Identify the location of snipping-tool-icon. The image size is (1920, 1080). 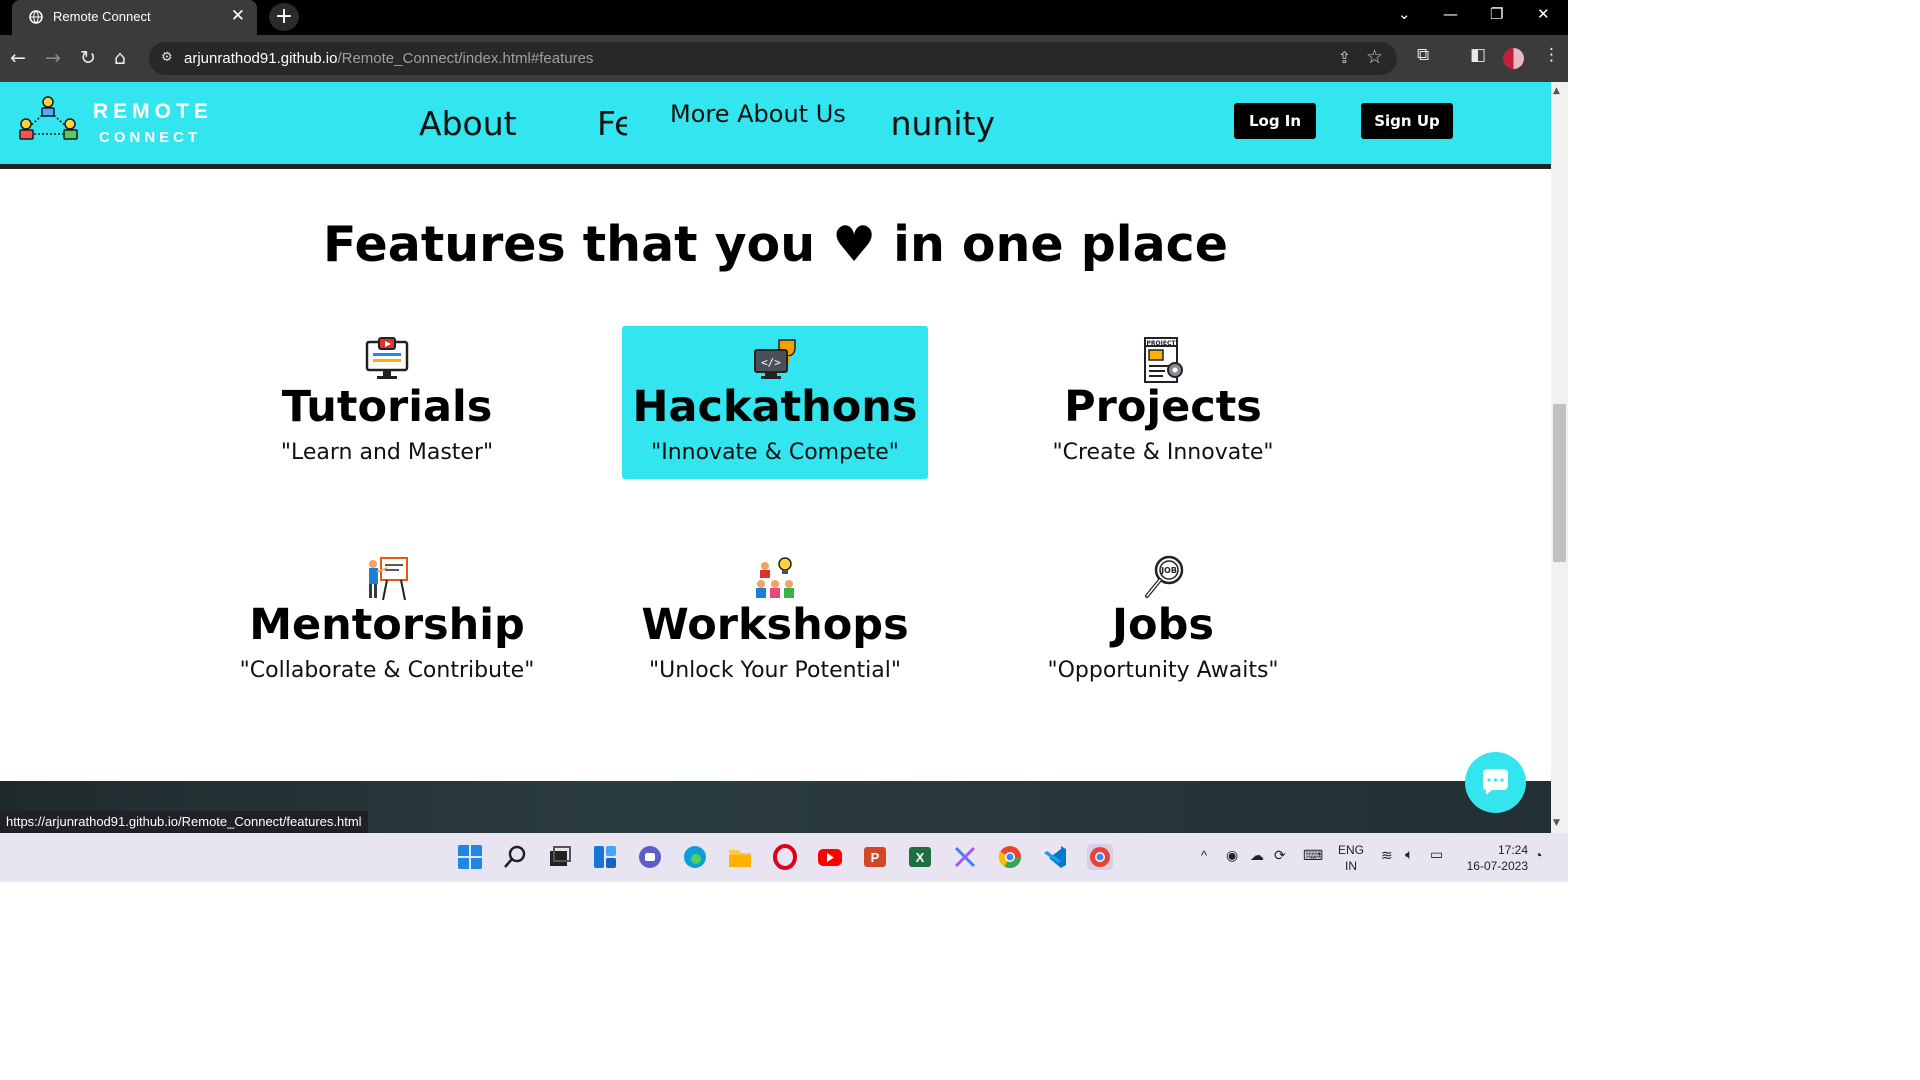
(965, 857).